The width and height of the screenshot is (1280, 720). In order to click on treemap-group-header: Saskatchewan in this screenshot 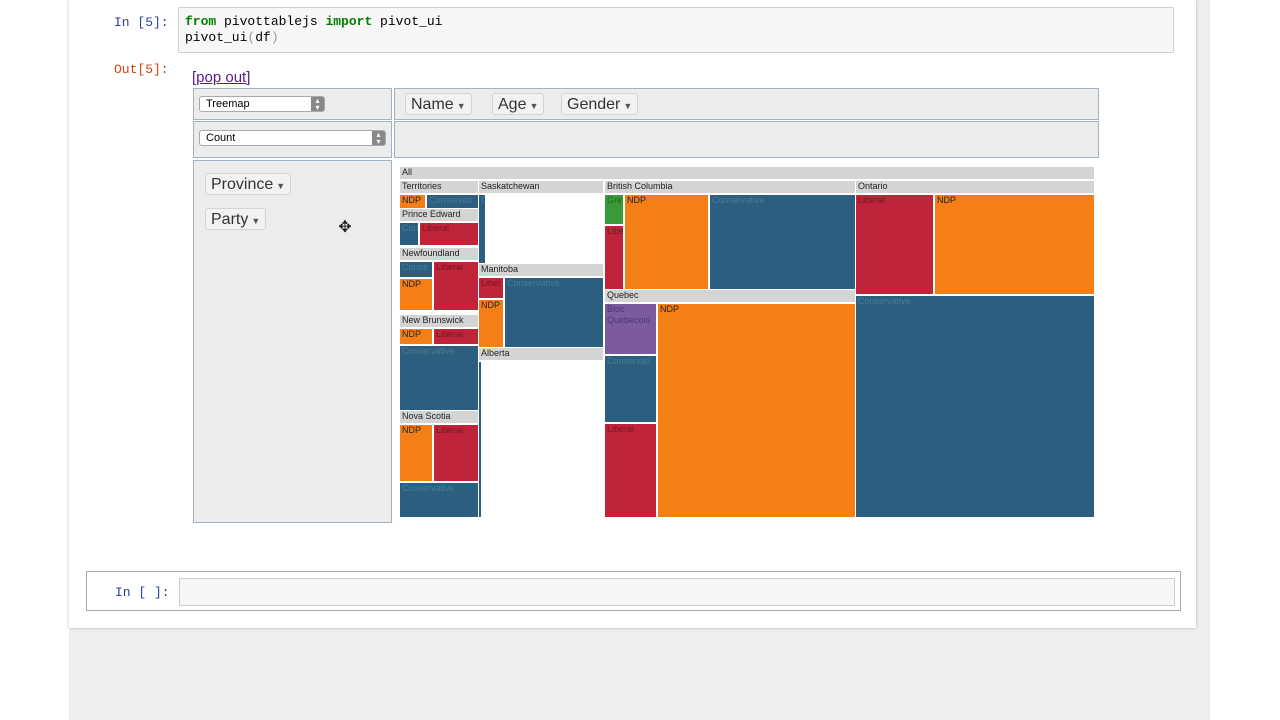, I will do `click(541, 187)`.